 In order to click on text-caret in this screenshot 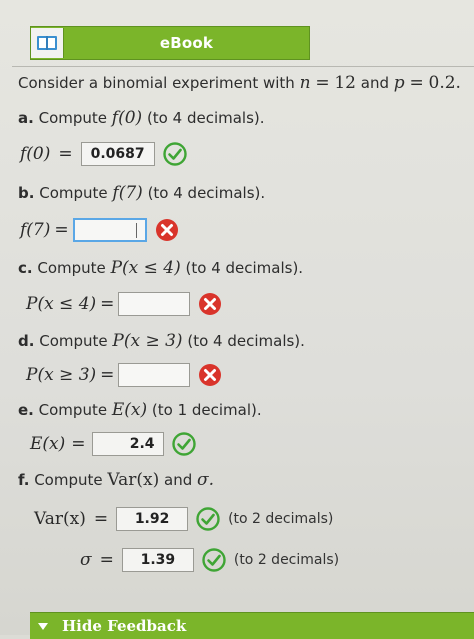, I will do `click(137, 230)`.